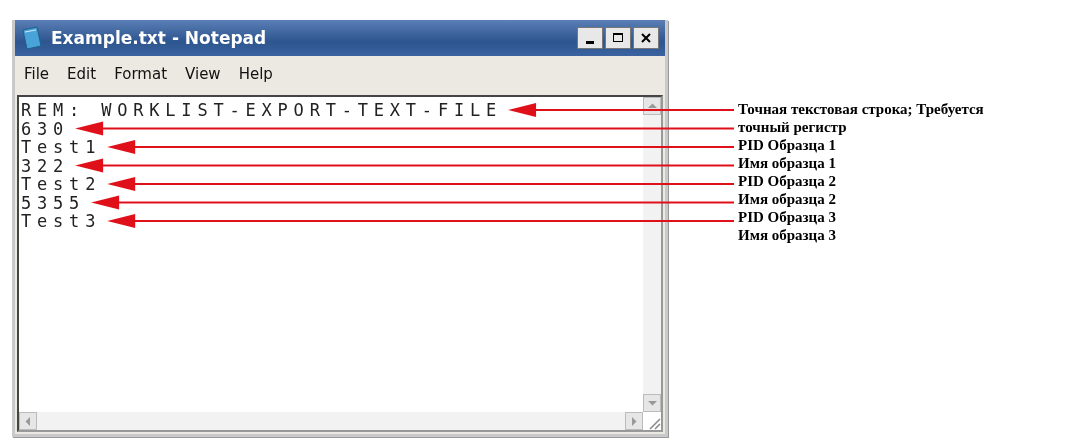 This screenshot has height=443, width=1090. I want to click on annotation-label: PID Образца 1, so click(787, 145).